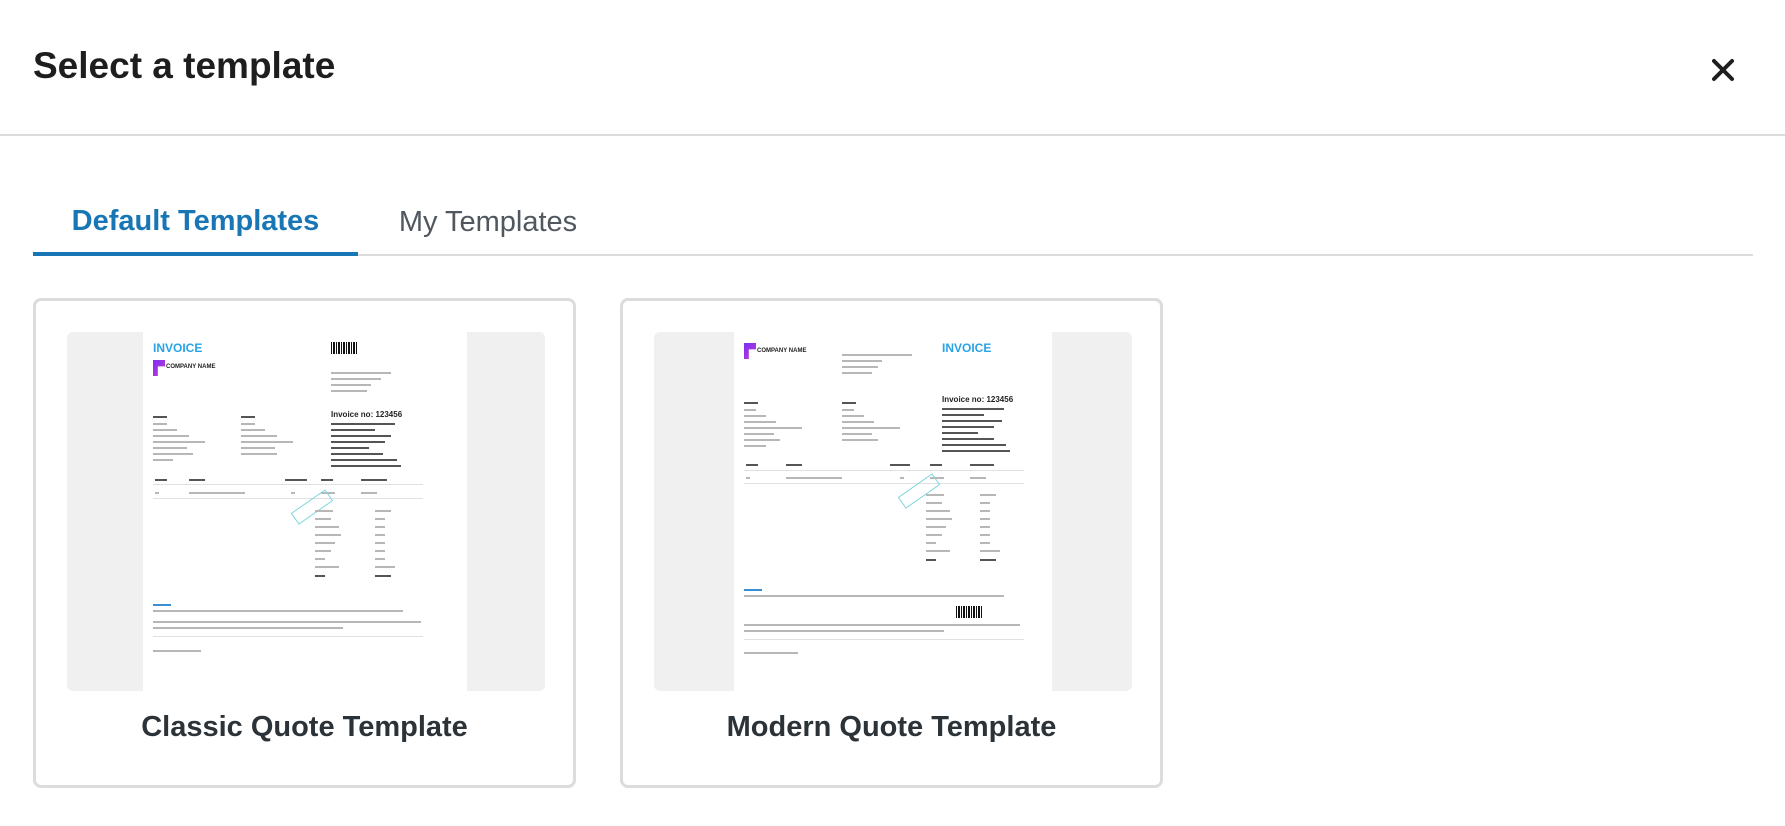  What do you see at coordinates (891, 727) in the screenshot?
I see `template-name: Modern Quote Template` at bounding box center [891, 727].